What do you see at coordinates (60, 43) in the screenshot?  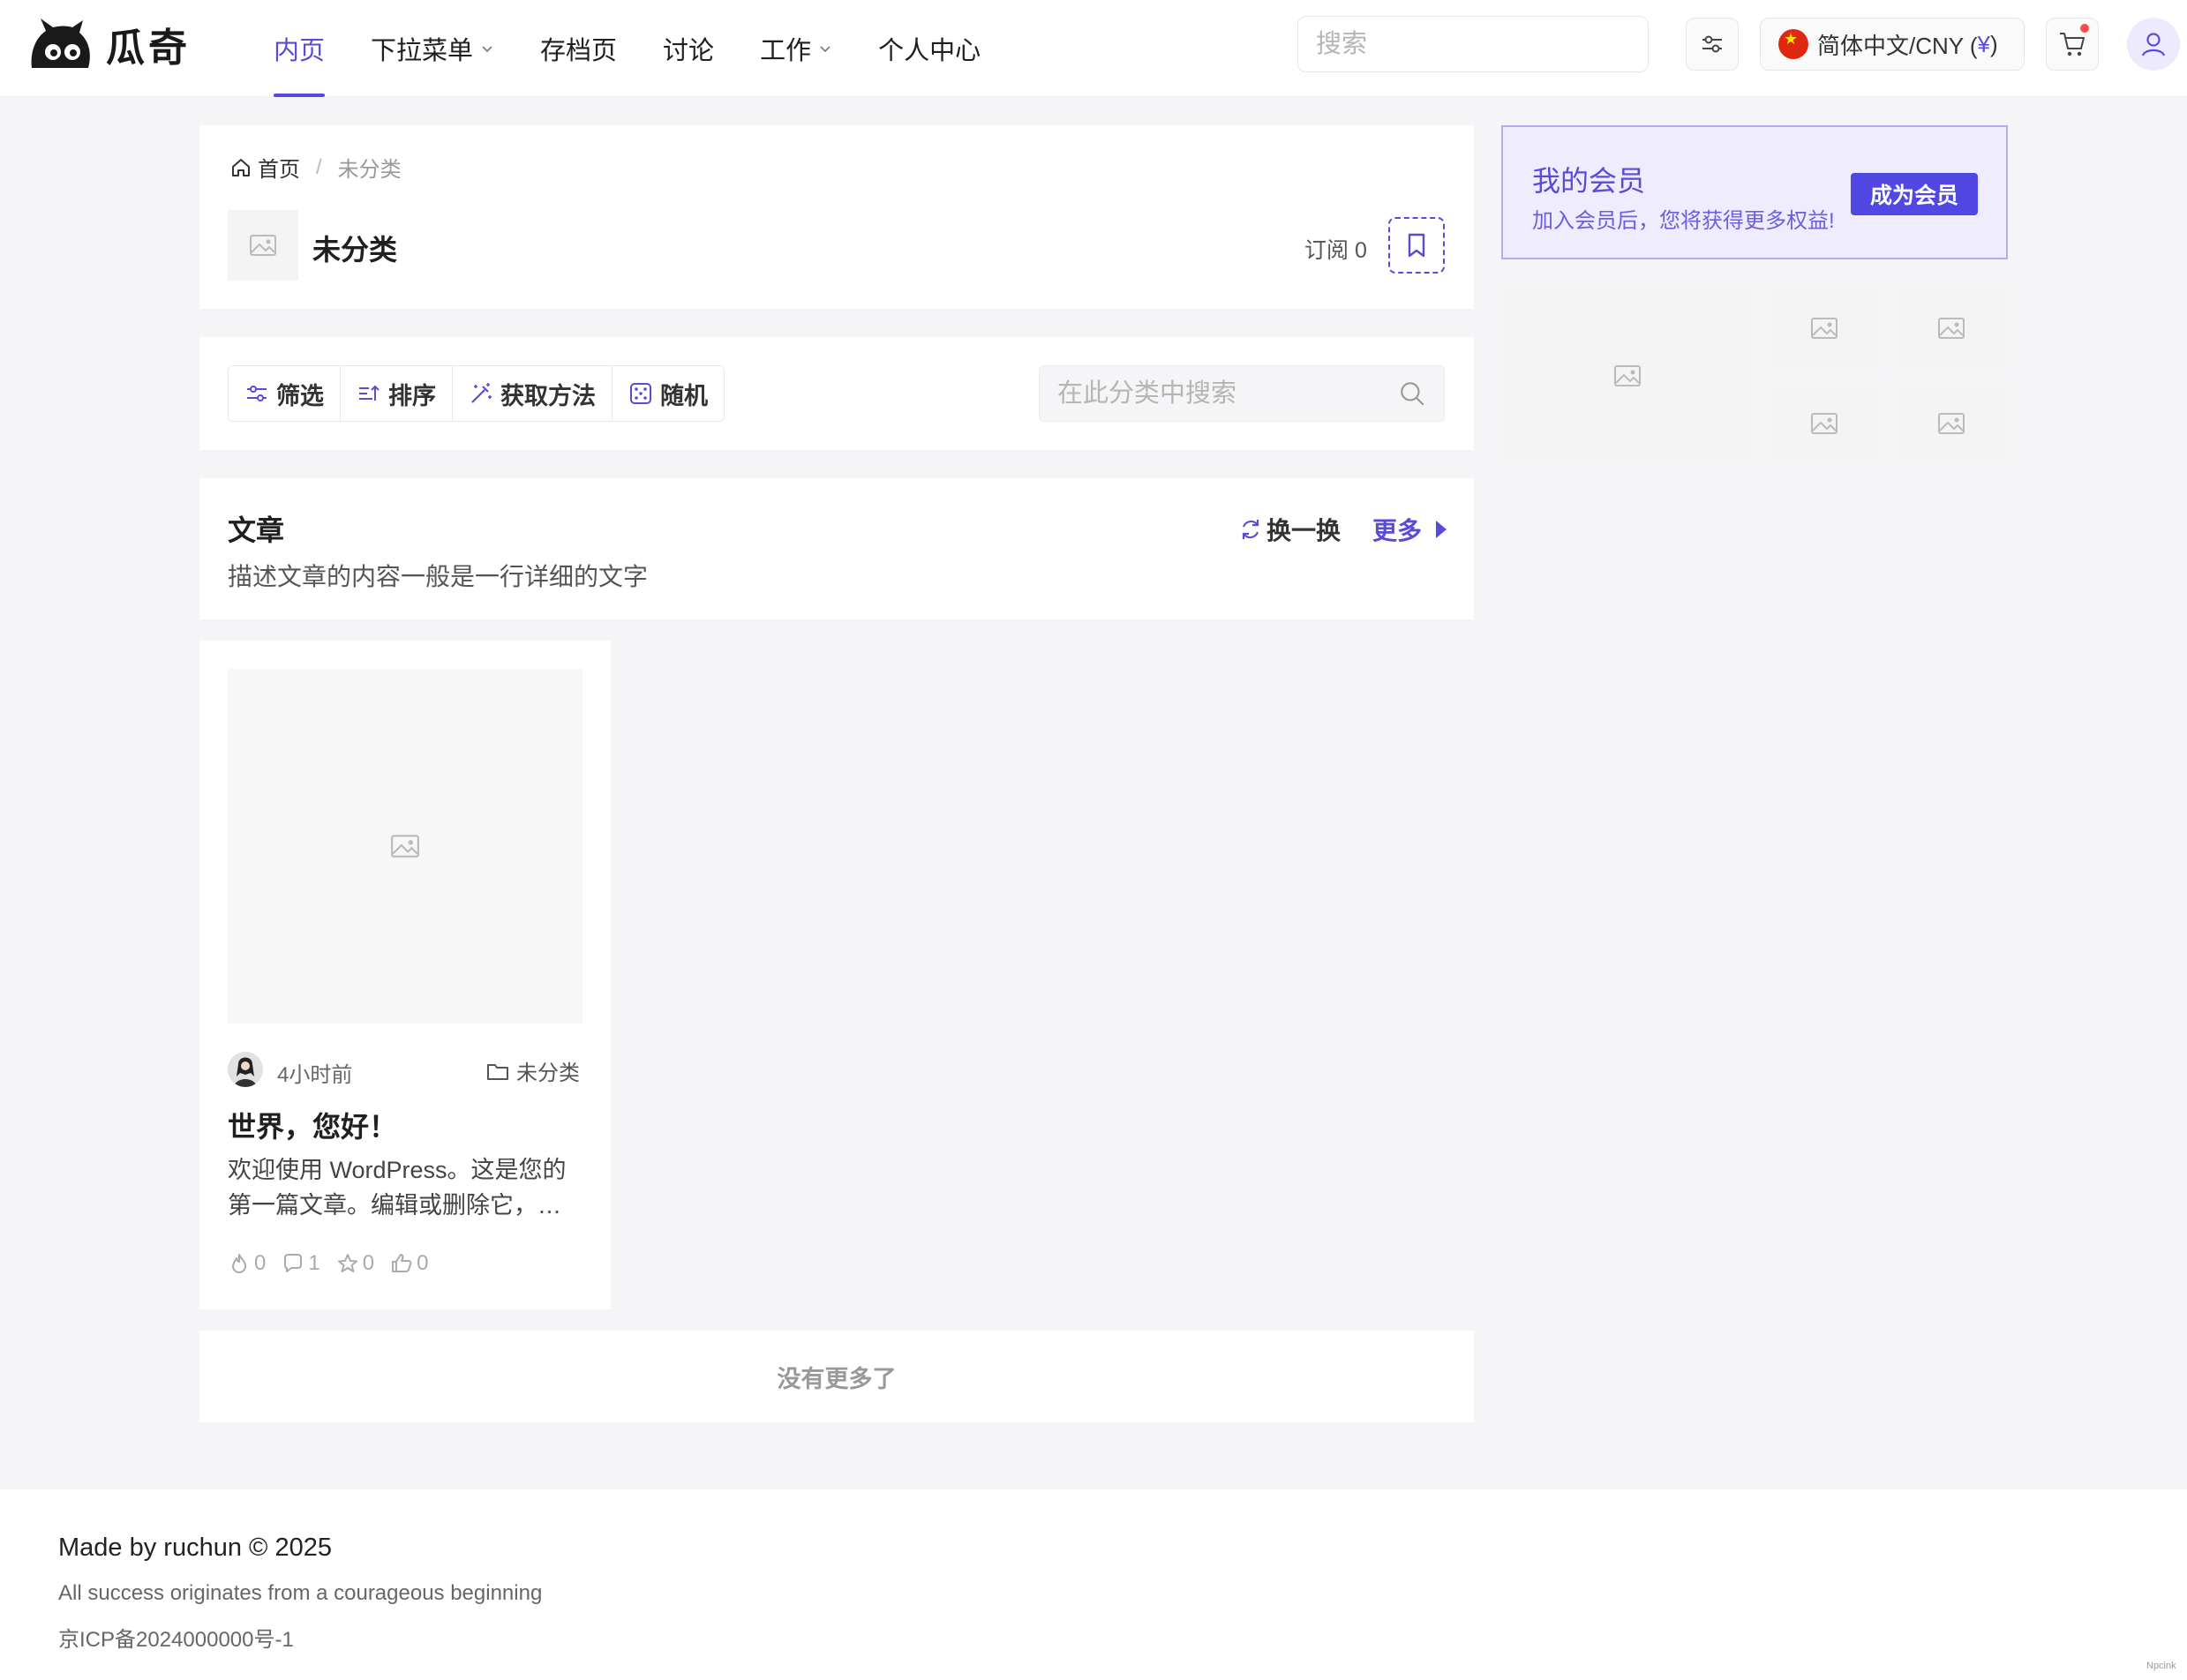 I see `logo-cat-icon` at bounding box center [60, 43].